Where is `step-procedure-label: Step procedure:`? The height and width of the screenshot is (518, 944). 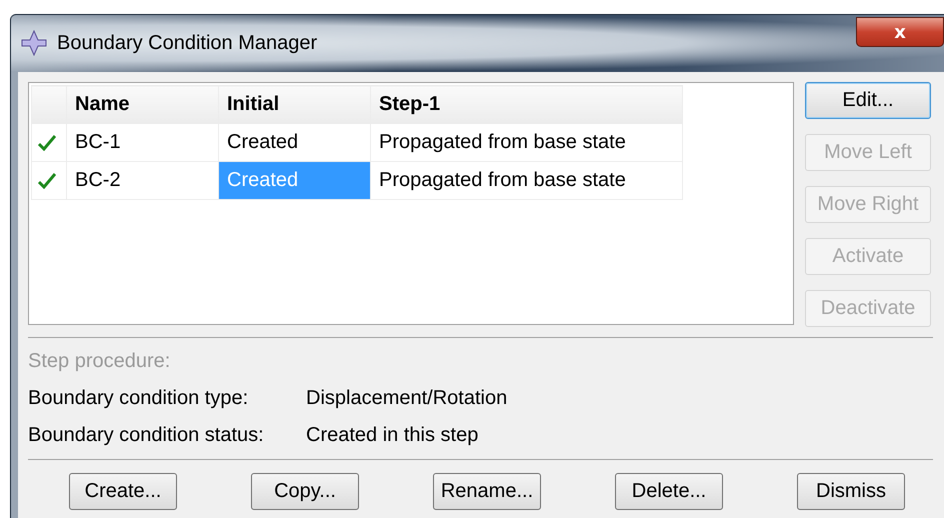
step-procedure-label: Step procedure: is located at coordinates (100, 362).